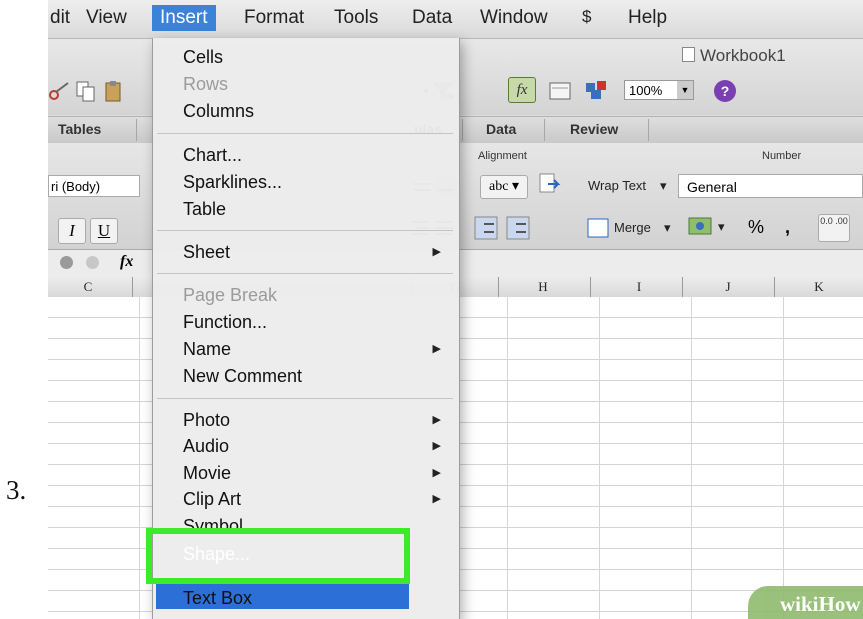 The image size is (863, 619). What do you see at coordinates (501, 129) in the screenshot?
I see `tab-data: Data` at bounding box center [501, 129].